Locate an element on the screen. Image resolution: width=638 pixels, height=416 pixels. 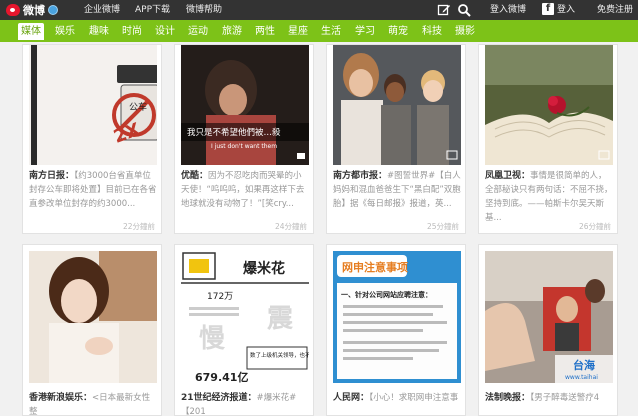
card-timestamp: 26分鐘前 is located at coordinates (594, 226).